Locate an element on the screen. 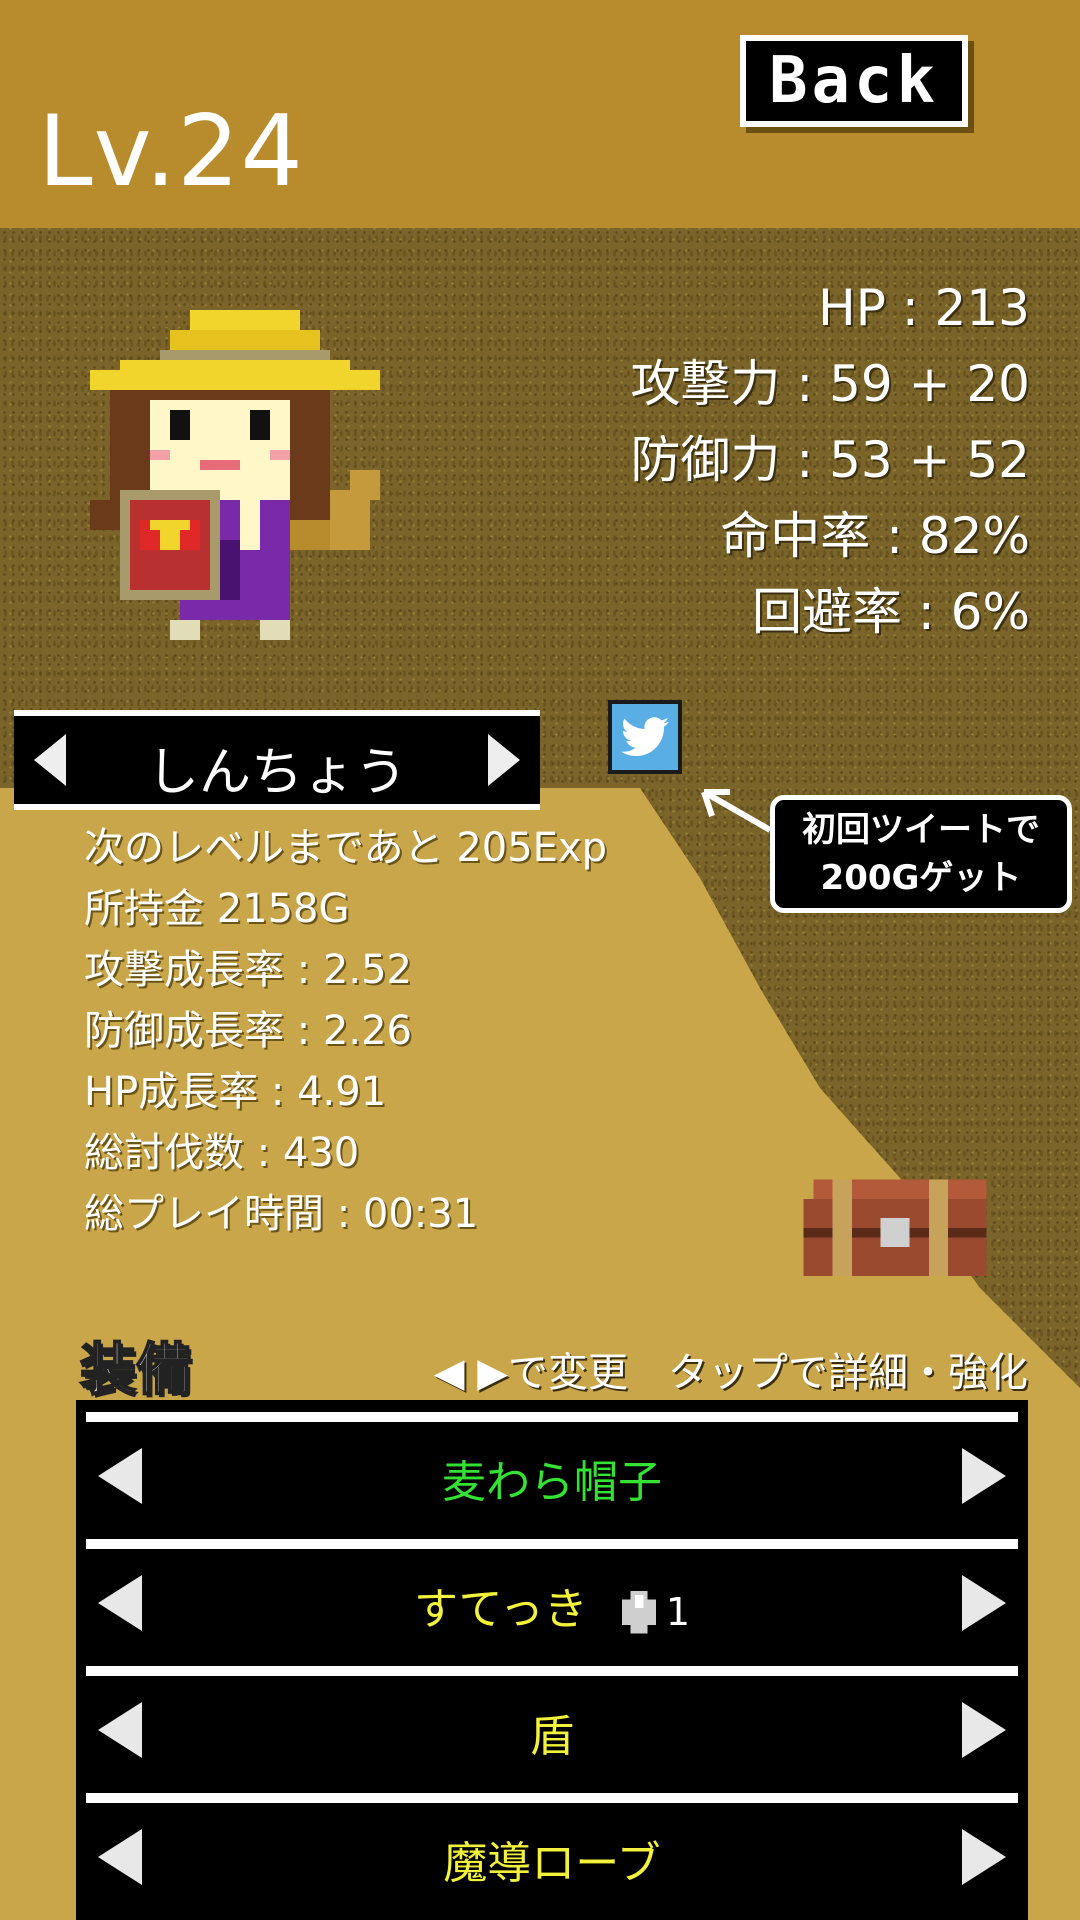 Image resolution: width=1080 pixels, height=1920 pixels. stat-defense: 防御力 : 53 + 52 is located at coordinates (830, 460).